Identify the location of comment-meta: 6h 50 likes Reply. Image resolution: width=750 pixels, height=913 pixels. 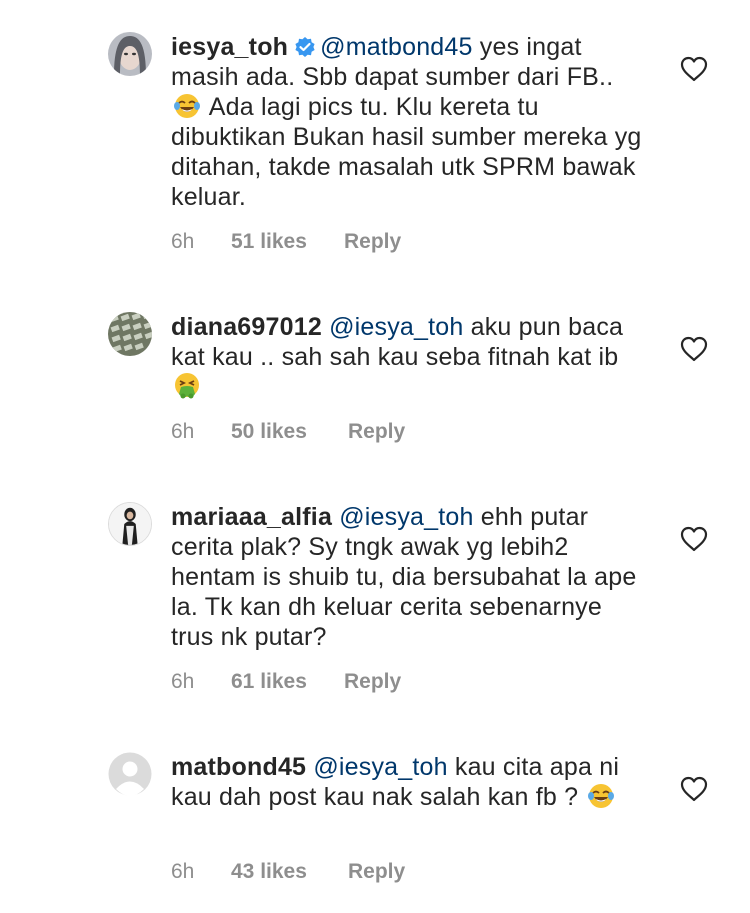
(288, 432).